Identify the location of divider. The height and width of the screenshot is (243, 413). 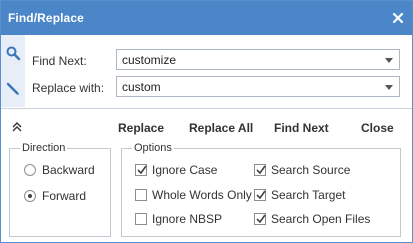
(206, 108).